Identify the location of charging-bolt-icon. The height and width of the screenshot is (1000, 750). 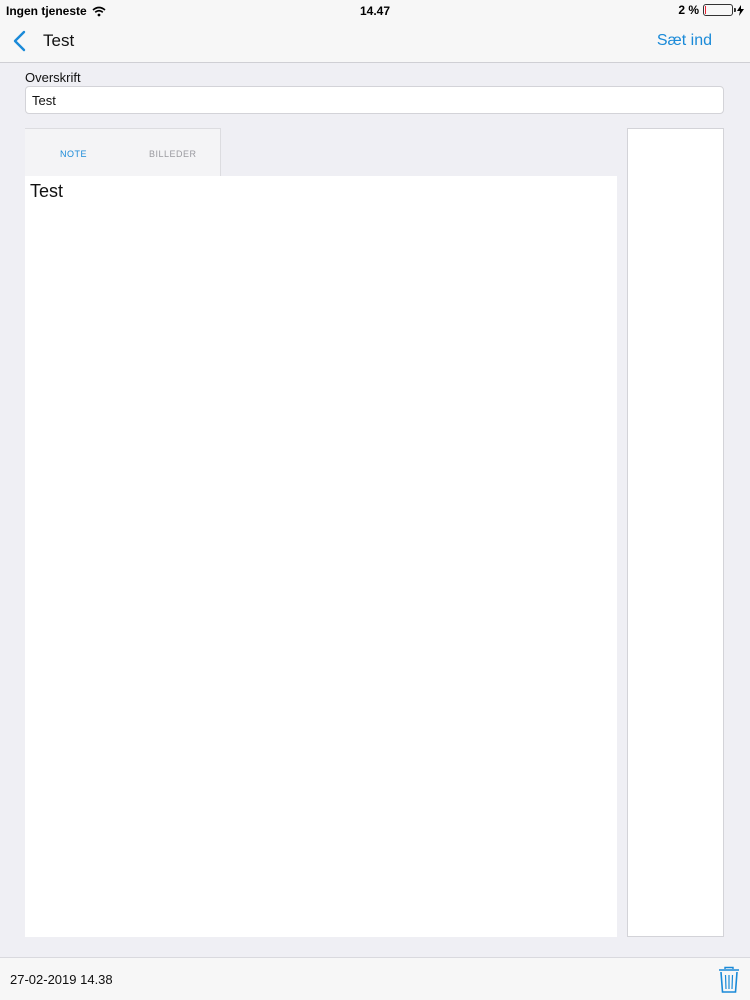
(740, 10).